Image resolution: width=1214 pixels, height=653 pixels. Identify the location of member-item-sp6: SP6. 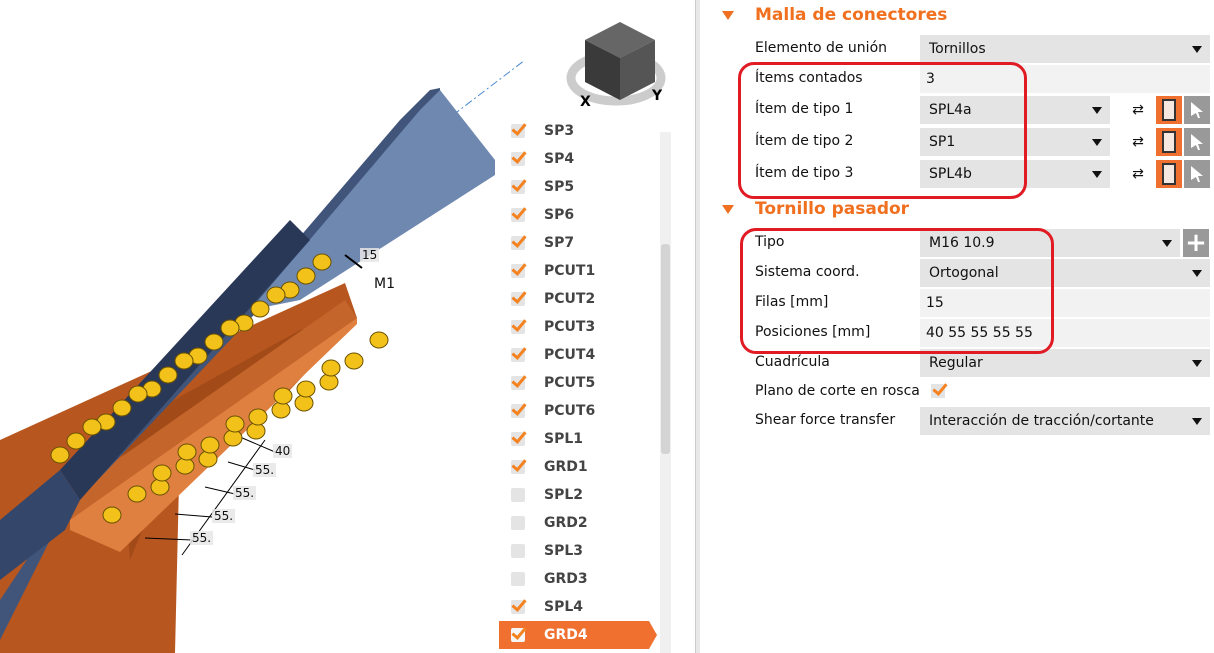
(574, 215).